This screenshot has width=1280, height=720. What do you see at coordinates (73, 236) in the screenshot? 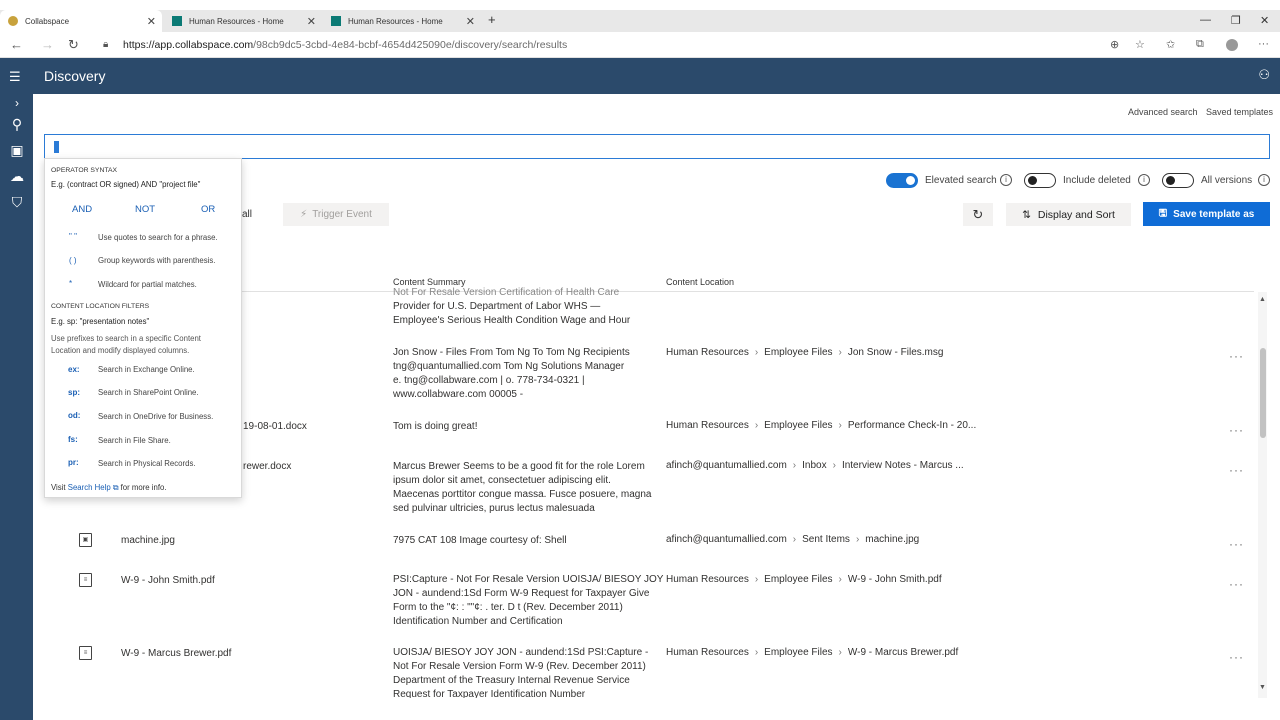
I see `syntax-quotes: " "` at bounding box center [73, 236].